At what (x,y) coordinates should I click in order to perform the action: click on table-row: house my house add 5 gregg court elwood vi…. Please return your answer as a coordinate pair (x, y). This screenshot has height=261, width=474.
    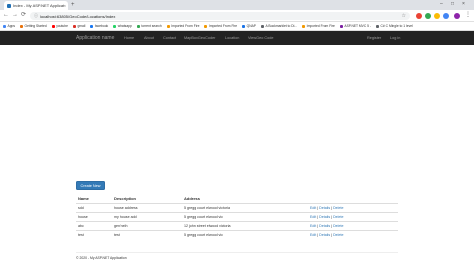
    Looking at the image, I should click on (237, 216).